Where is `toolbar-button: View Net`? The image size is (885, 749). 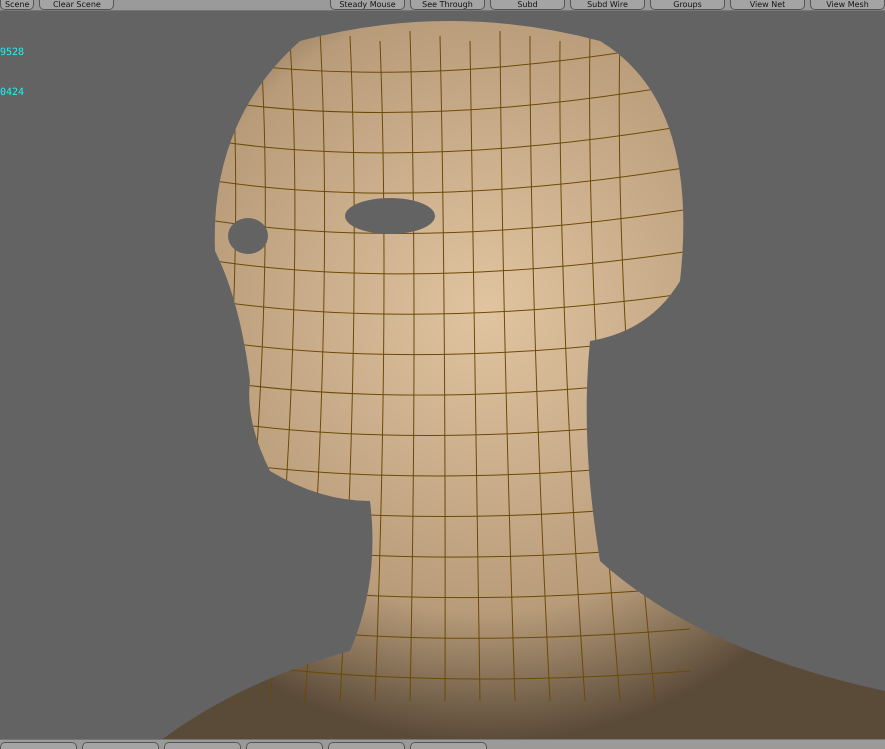
toolbar-button: View Net is located at coordinates (767, 5).